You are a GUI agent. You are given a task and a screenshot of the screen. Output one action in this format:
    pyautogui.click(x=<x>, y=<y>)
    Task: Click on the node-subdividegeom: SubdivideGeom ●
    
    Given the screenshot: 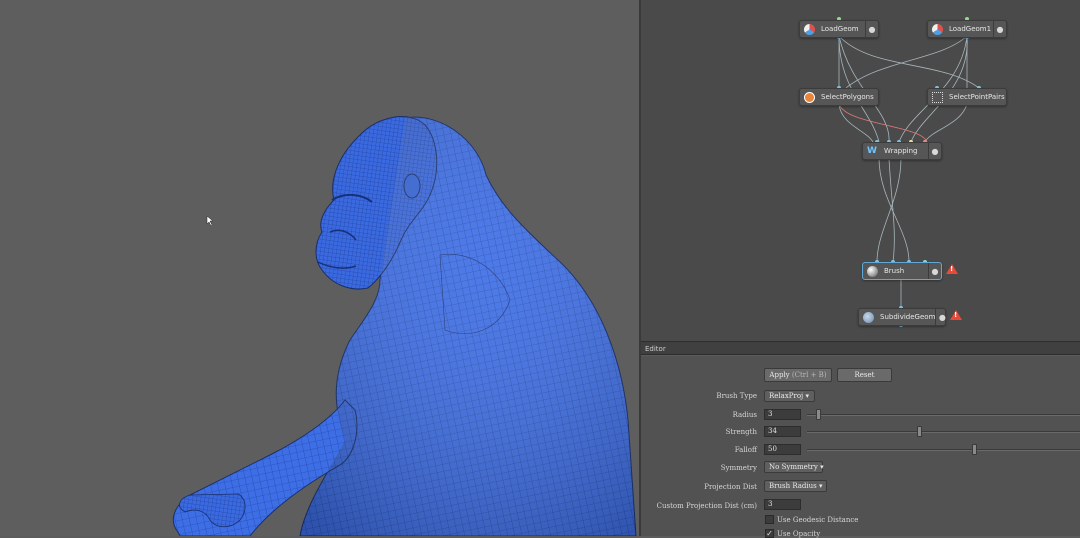 What is the action you would take?
    pyautogui.click(x=902, y=317)
    